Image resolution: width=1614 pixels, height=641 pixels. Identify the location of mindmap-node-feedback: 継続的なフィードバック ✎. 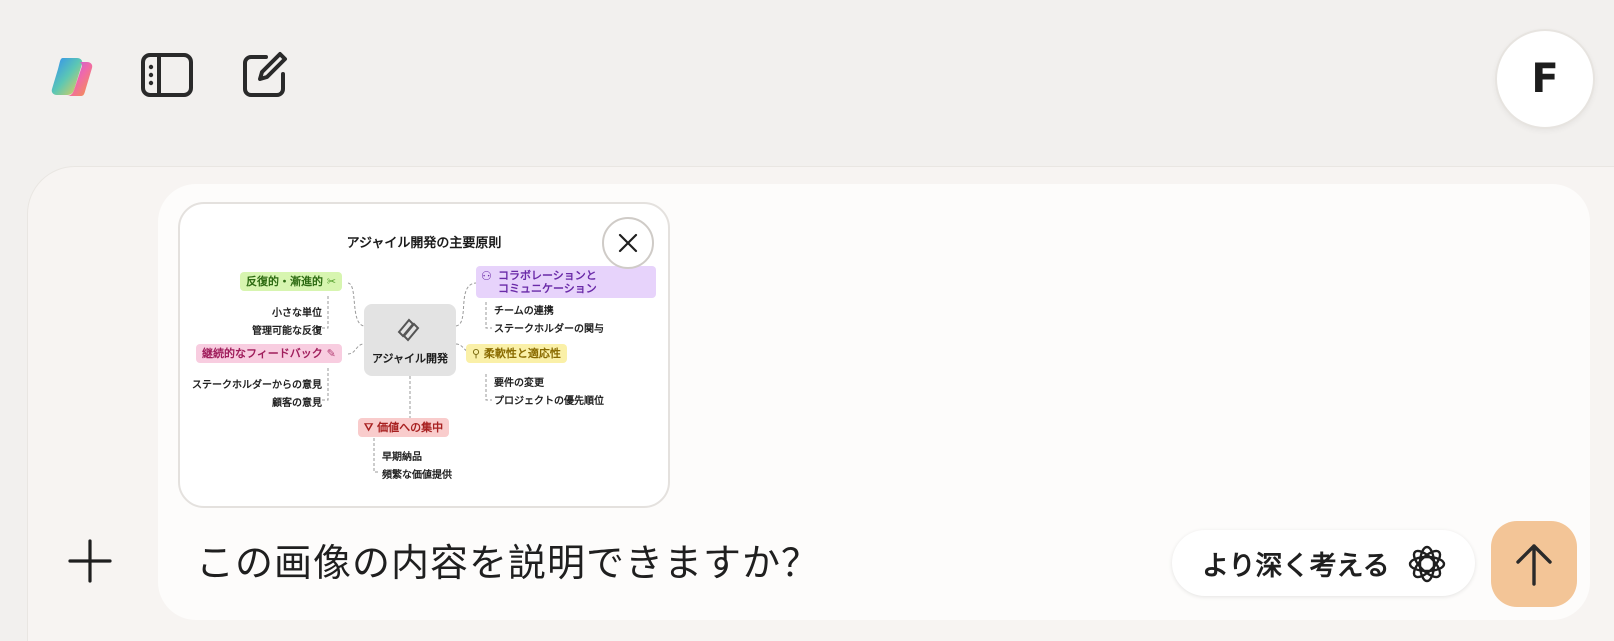
(269, 353).